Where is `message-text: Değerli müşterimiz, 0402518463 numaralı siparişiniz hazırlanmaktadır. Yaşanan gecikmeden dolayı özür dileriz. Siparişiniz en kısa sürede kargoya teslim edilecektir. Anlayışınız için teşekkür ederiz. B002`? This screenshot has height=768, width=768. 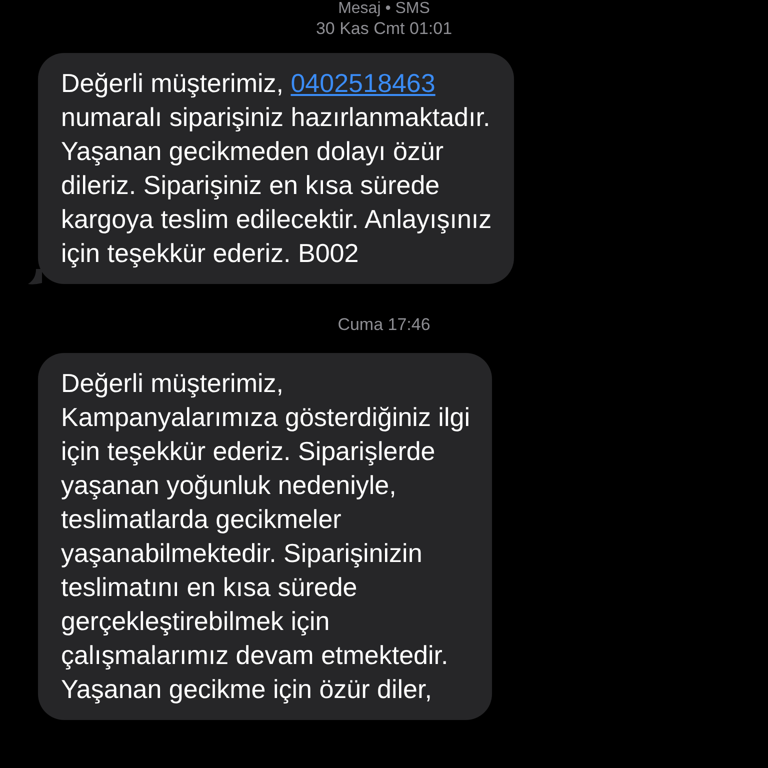
message-text: Değerli müşterimiz, 0402518463 numaralı siparişiniz hazırlanmaktadır. Yaşanan gecikmeden dolayı özür dileriz. Siparişiniz en kısa sürede kargoya teslim edilecektir. Anlayışınız için teşekkür ederiz. B002 is located at coordinates (276, 168).